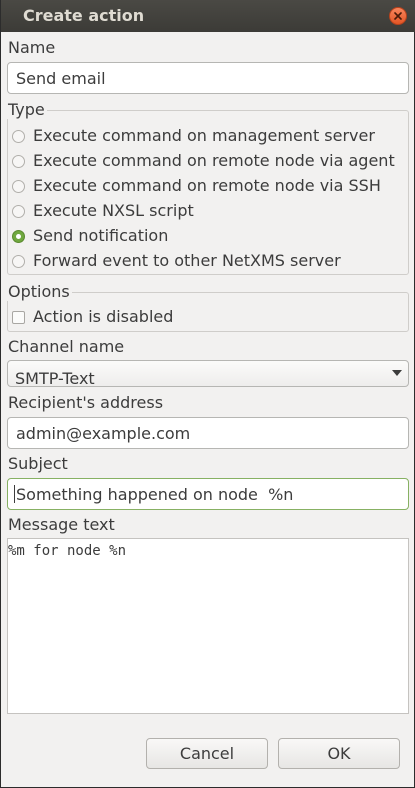 The width and height of the screenshot is (415, 788). What do you see at coordinates (84, 15) in the screenshot?
I see `window-title: Create action` at bounding box center [84, 15].